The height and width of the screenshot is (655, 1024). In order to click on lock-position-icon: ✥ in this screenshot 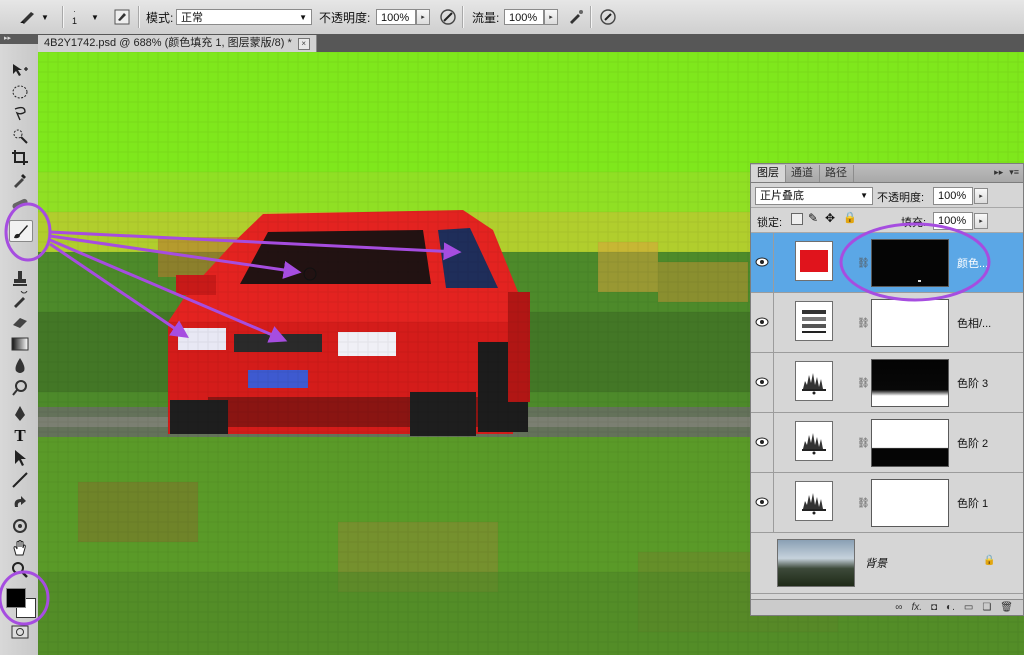, I will do `click(830, 218)`.